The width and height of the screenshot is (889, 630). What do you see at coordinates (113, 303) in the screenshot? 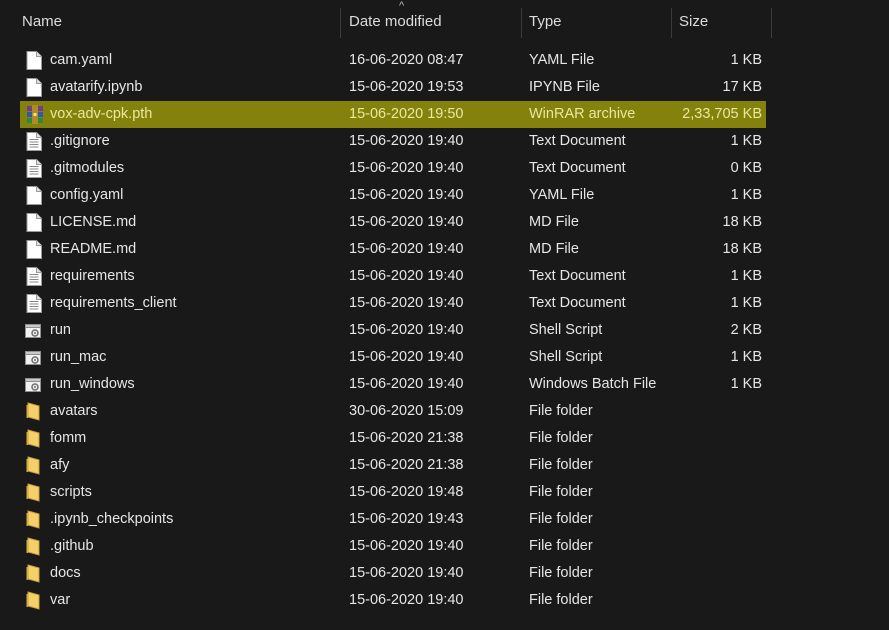
I see `file-name: requirements_client` at bounding box center [113, 303].